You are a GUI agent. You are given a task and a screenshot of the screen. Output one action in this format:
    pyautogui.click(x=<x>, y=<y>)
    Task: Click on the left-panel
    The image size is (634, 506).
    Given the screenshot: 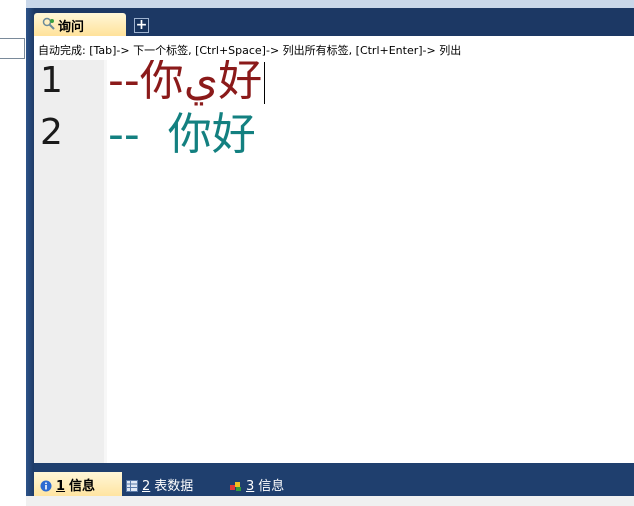 What is the action you would take?
    pyautogui.click(x=13, y=253)
    